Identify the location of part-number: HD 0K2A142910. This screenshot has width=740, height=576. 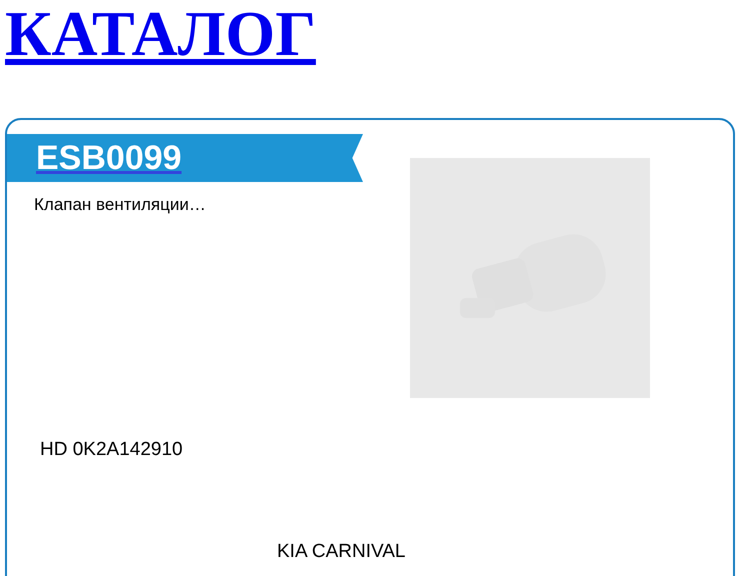
(112, 450).